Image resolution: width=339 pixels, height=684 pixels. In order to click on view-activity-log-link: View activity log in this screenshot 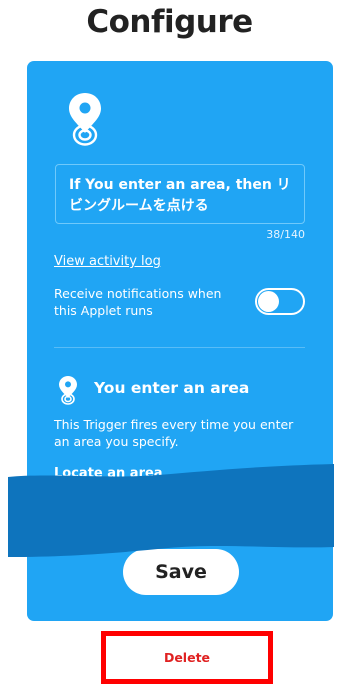, I will do `click(107, 261)`.